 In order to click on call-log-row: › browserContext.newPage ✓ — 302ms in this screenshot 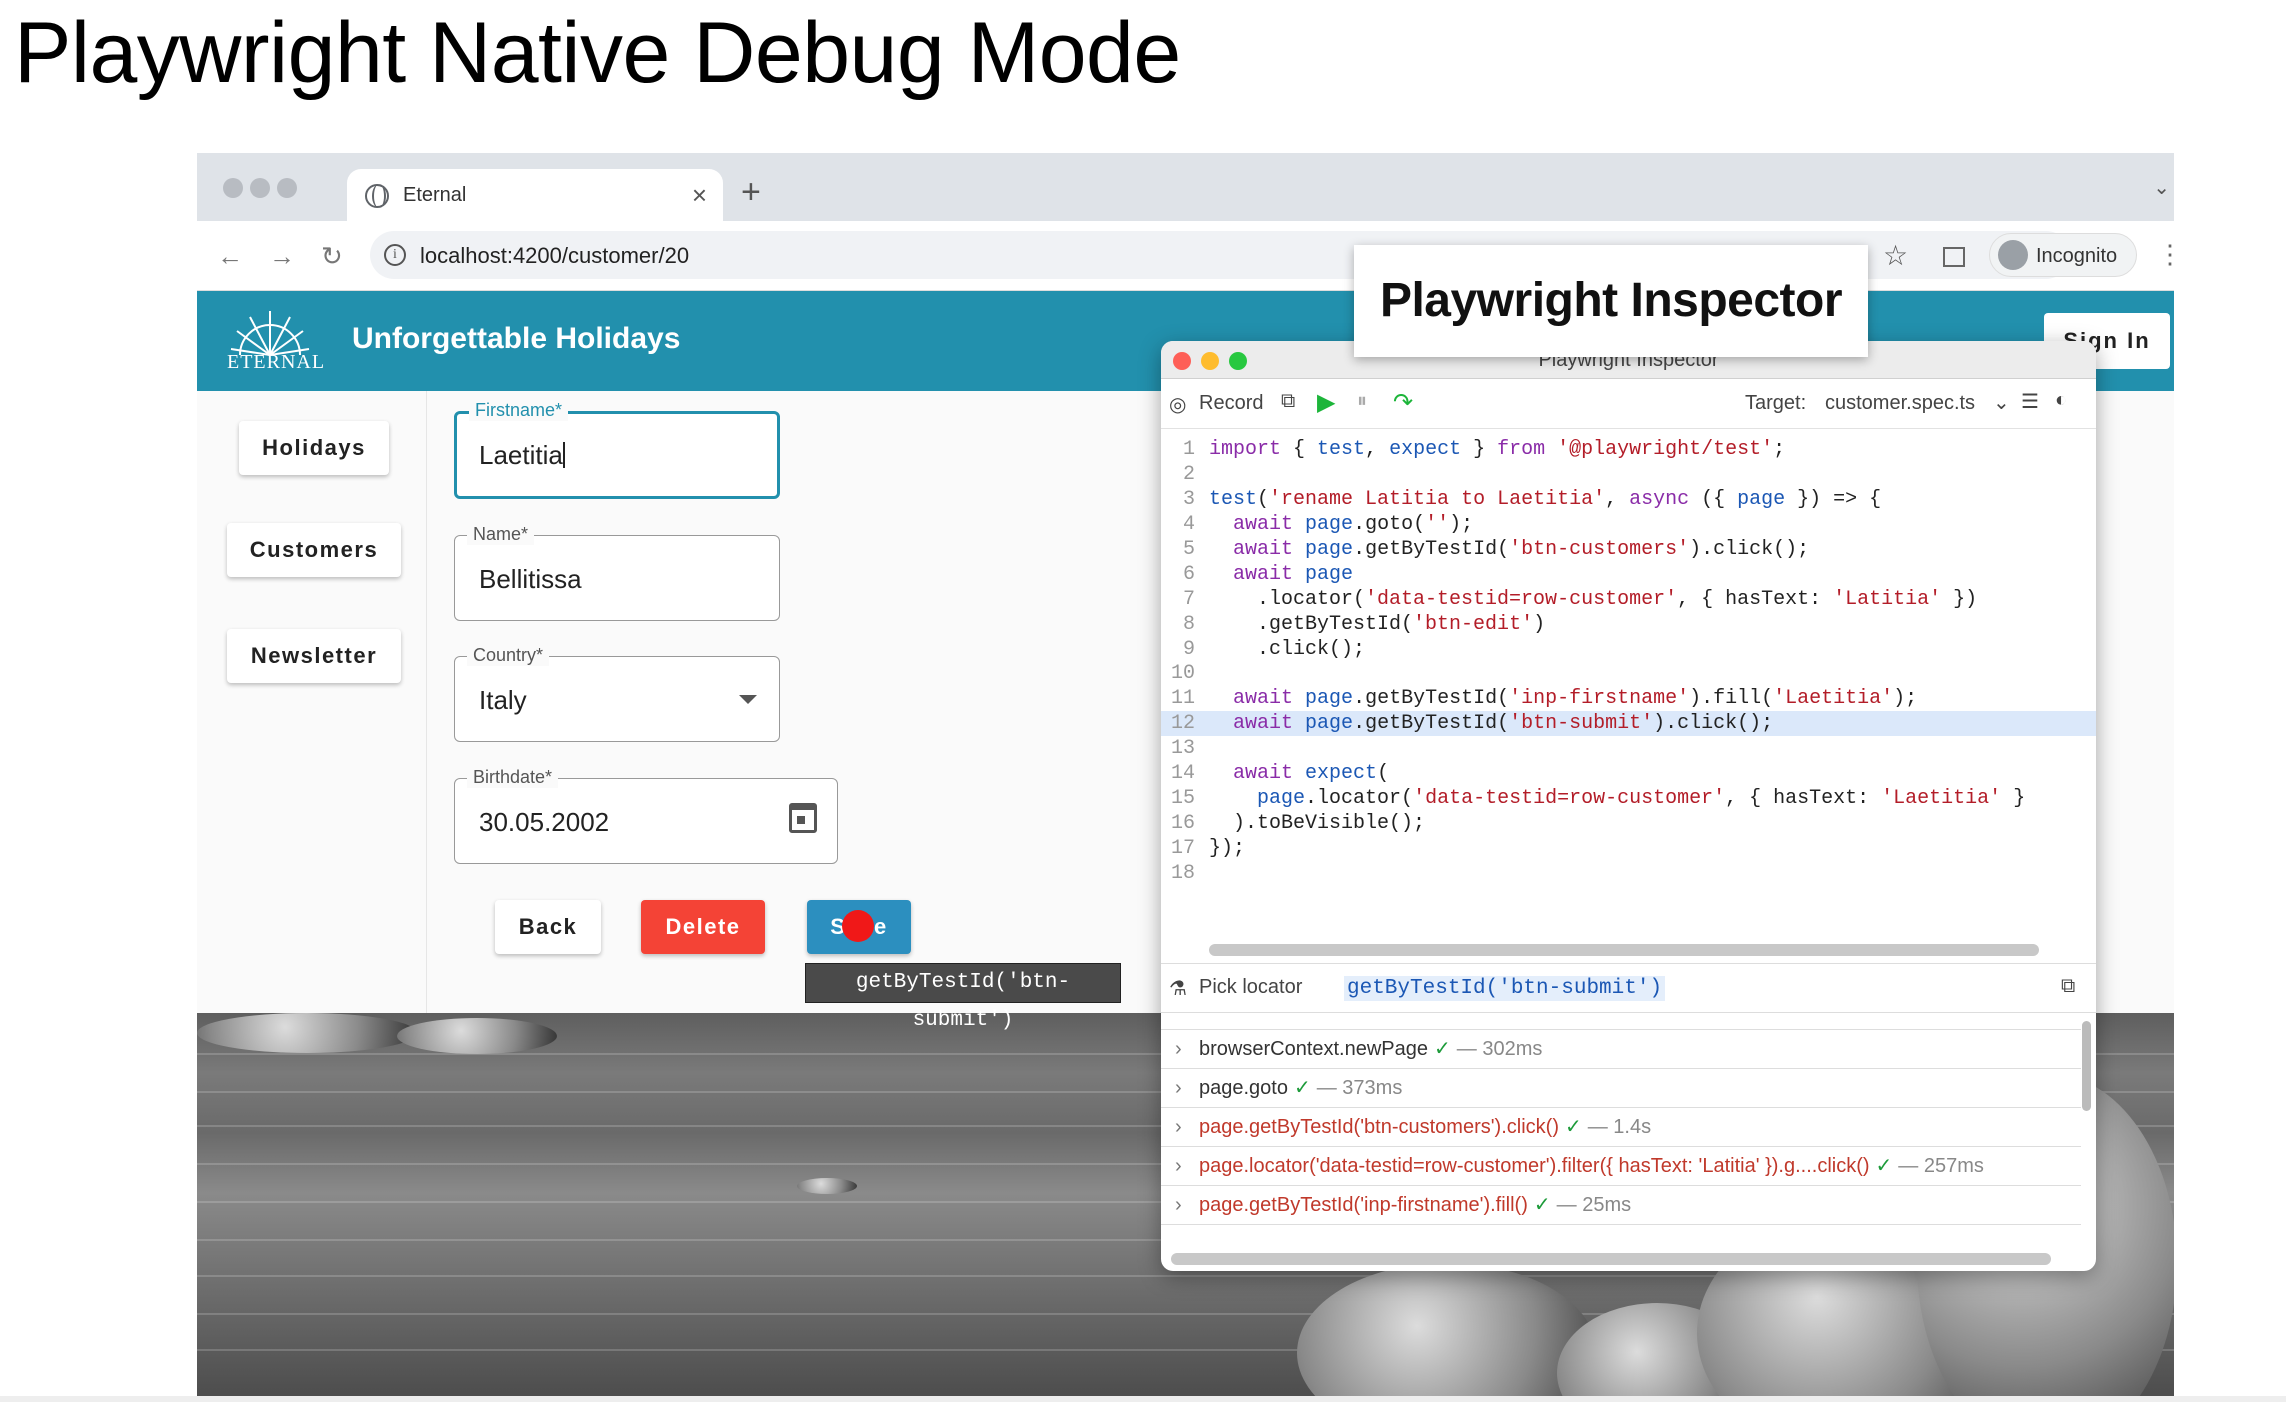, I will do `click(1621, 1049)`.